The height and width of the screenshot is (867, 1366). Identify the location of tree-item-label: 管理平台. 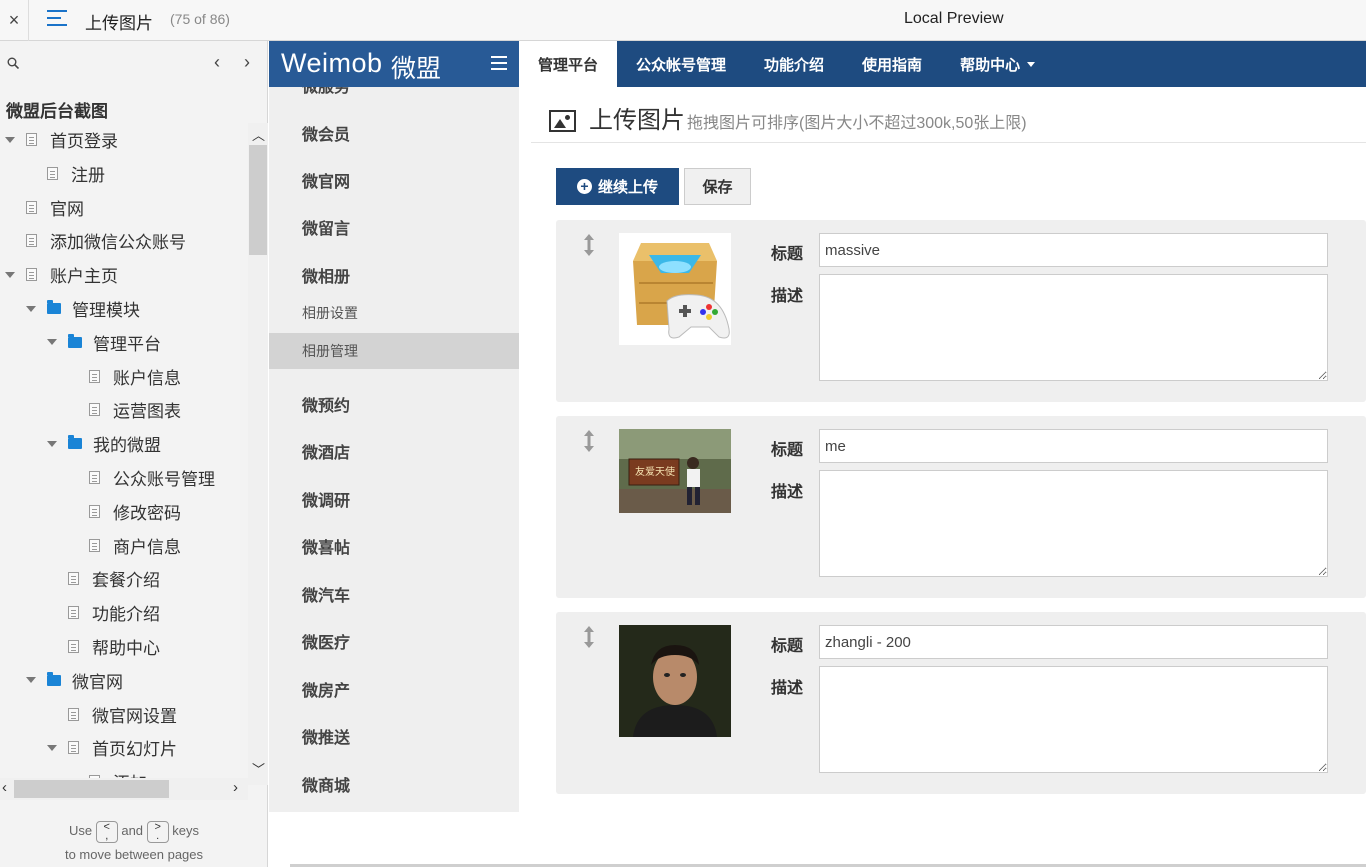
(127, 344).